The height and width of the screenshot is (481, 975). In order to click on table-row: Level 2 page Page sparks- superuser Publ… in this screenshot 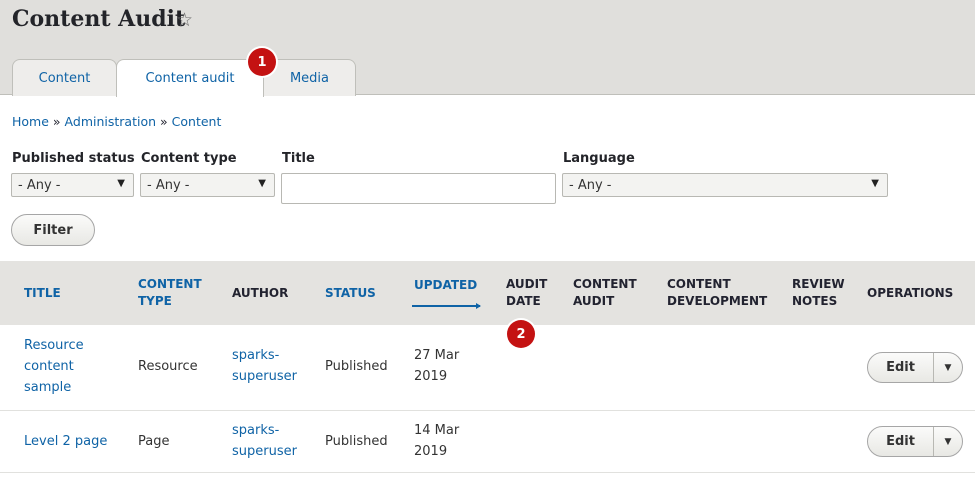, I will do `click(487, 442)`.